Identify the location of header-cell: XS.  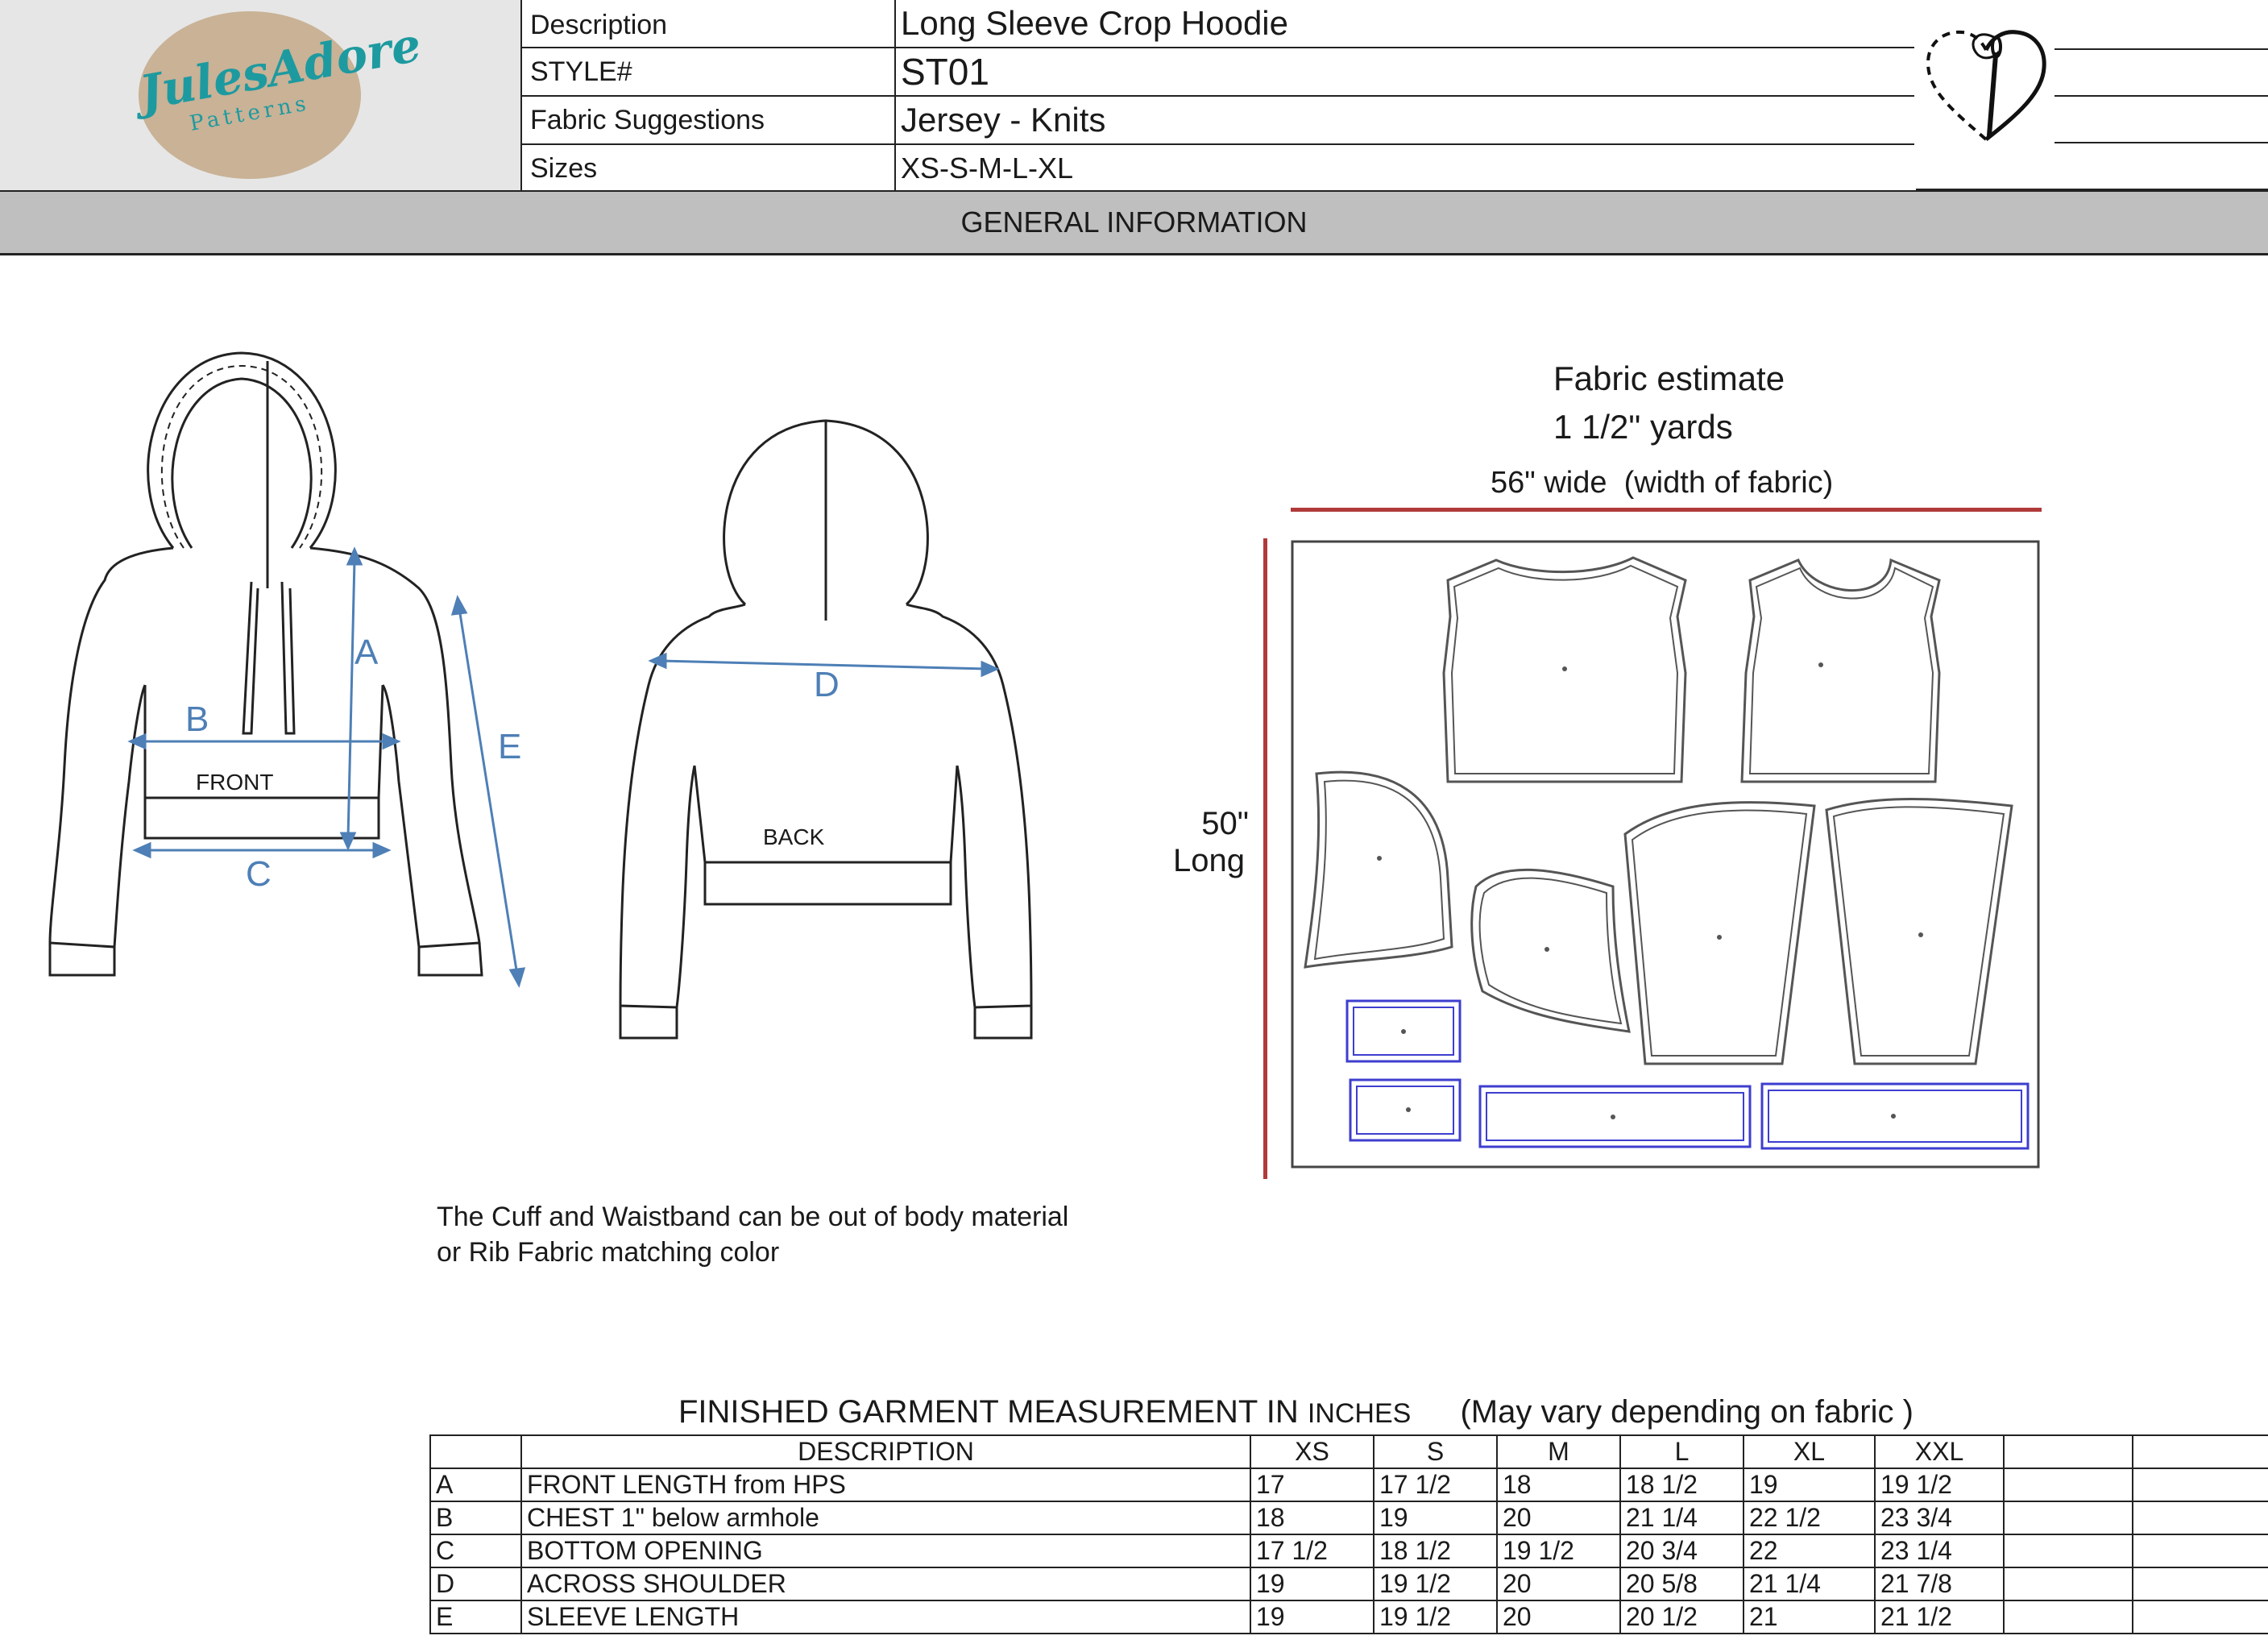
(1312, 1452).